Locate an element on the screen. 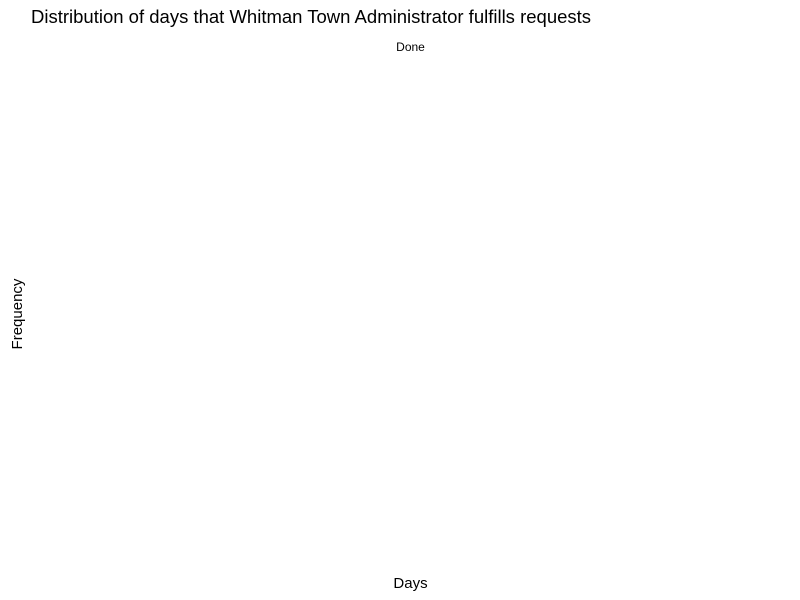 Image resolution: width=800 pixels, height=600 pixels. x-axis-label: Days is located at coordinates (410, 583).